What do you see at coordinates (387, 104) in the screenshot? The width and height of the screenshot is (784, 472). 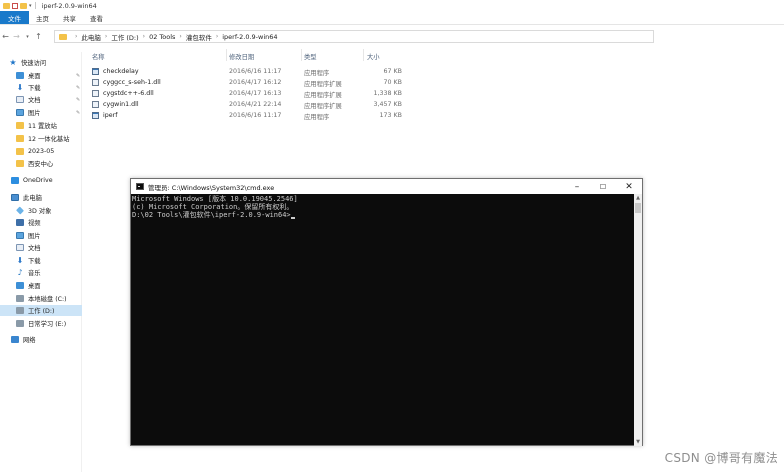 I see `file-size: 3,457 KB` at bounding box center [387, 104].